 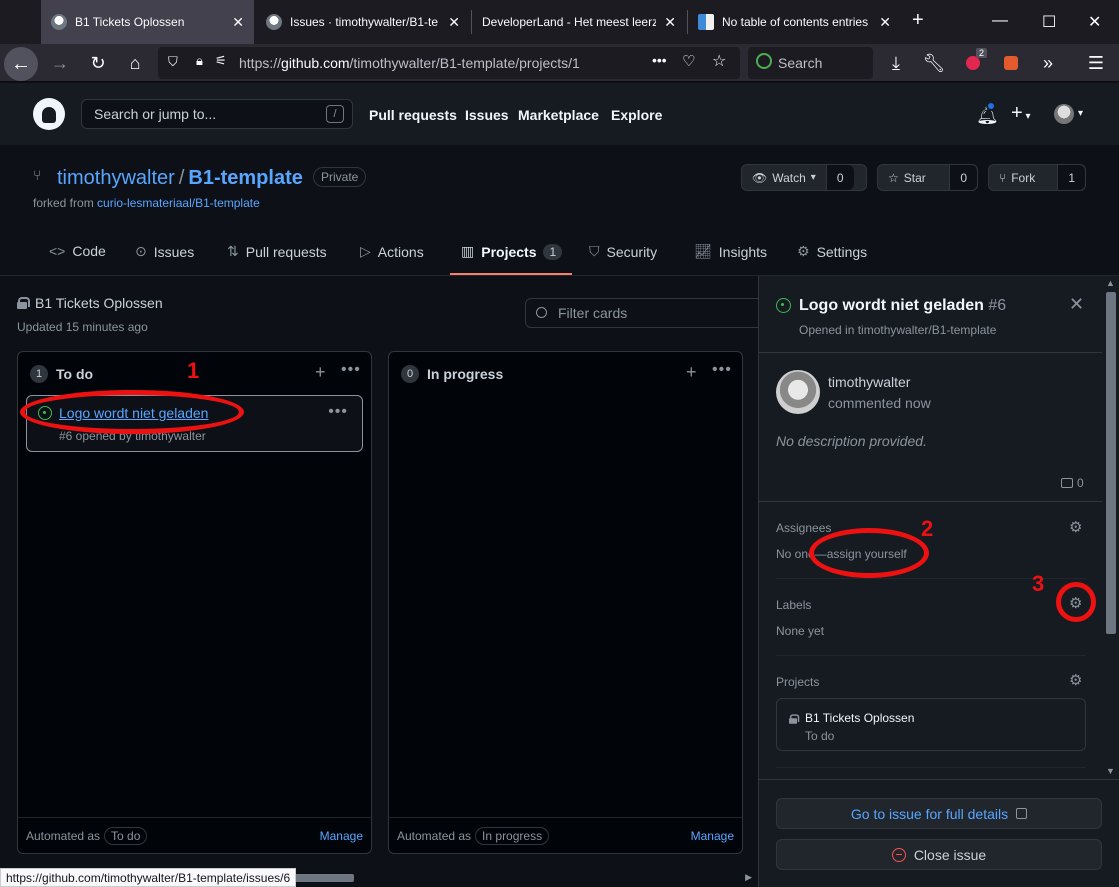 I want to click on tab-actions: ▷ Actions, so click(x=392, y=251).